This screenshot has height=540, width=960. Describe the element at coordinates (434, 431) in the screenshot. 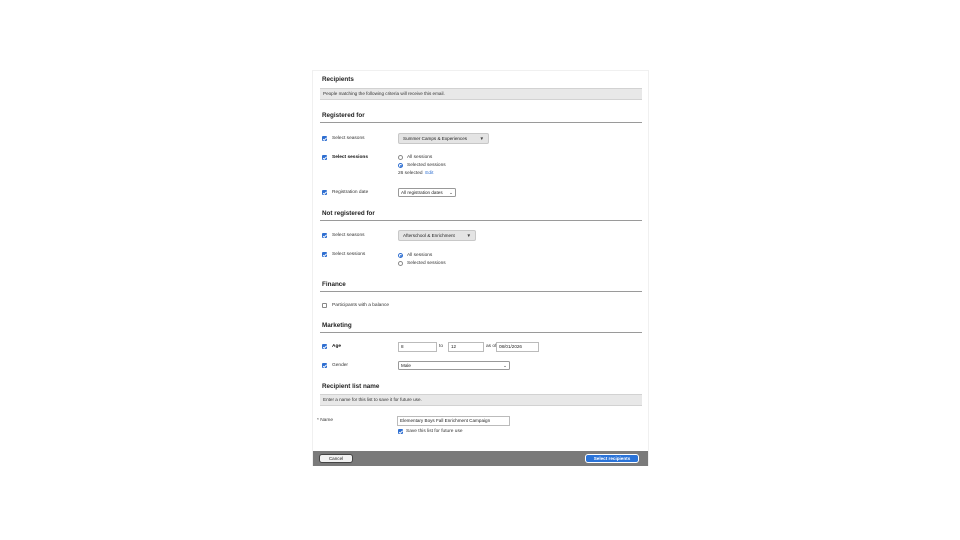

I see `save-list-label: Save this list for future use` at that location.